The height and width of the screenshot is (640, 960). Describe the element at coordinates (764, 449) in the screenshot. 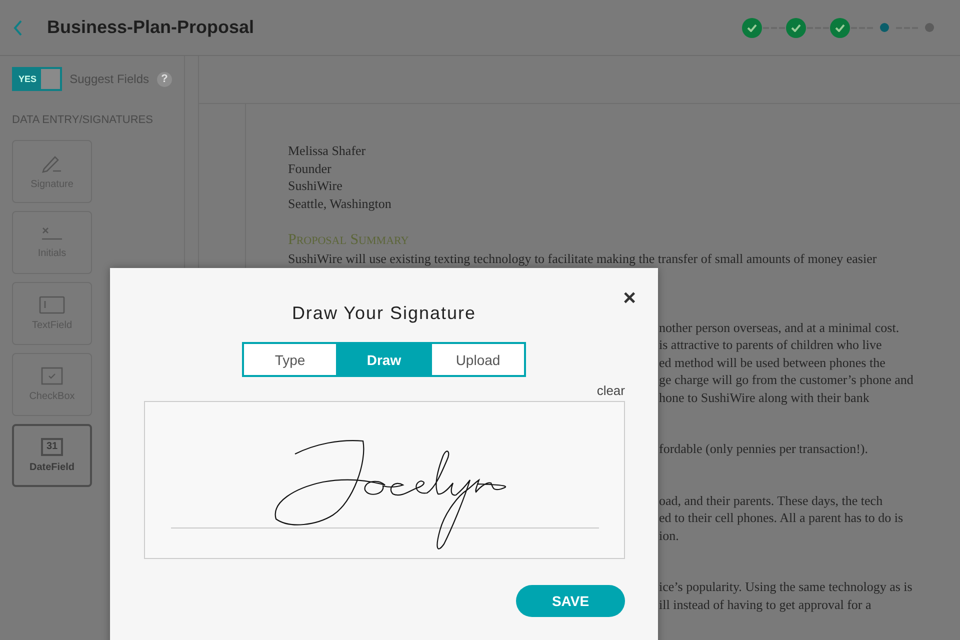

I see `paragraph-line: fordable (only pennies per transaction!).` at that location.